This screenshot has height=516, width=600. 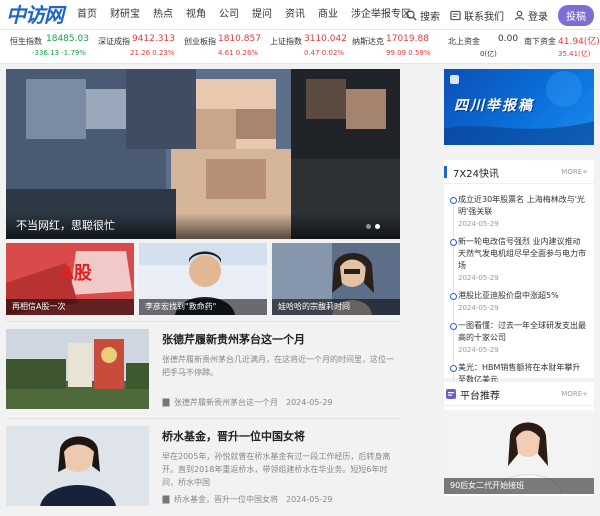 What do you see at coordinates (518, 337) in the screenshot?
I see `flash-news-item: 一图看懂：过去一年全球研发支出最高的十家公司 2024-05-29` at bounding box center [518, 337].